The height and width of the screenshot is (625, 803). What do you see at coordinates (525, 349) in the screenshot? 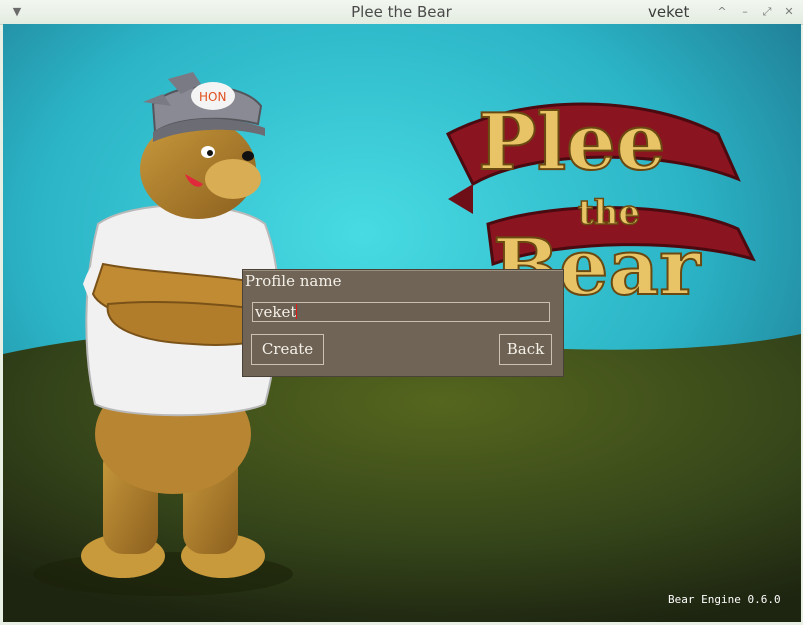
I see `back-button: Back` at bounding box center [525, 349].